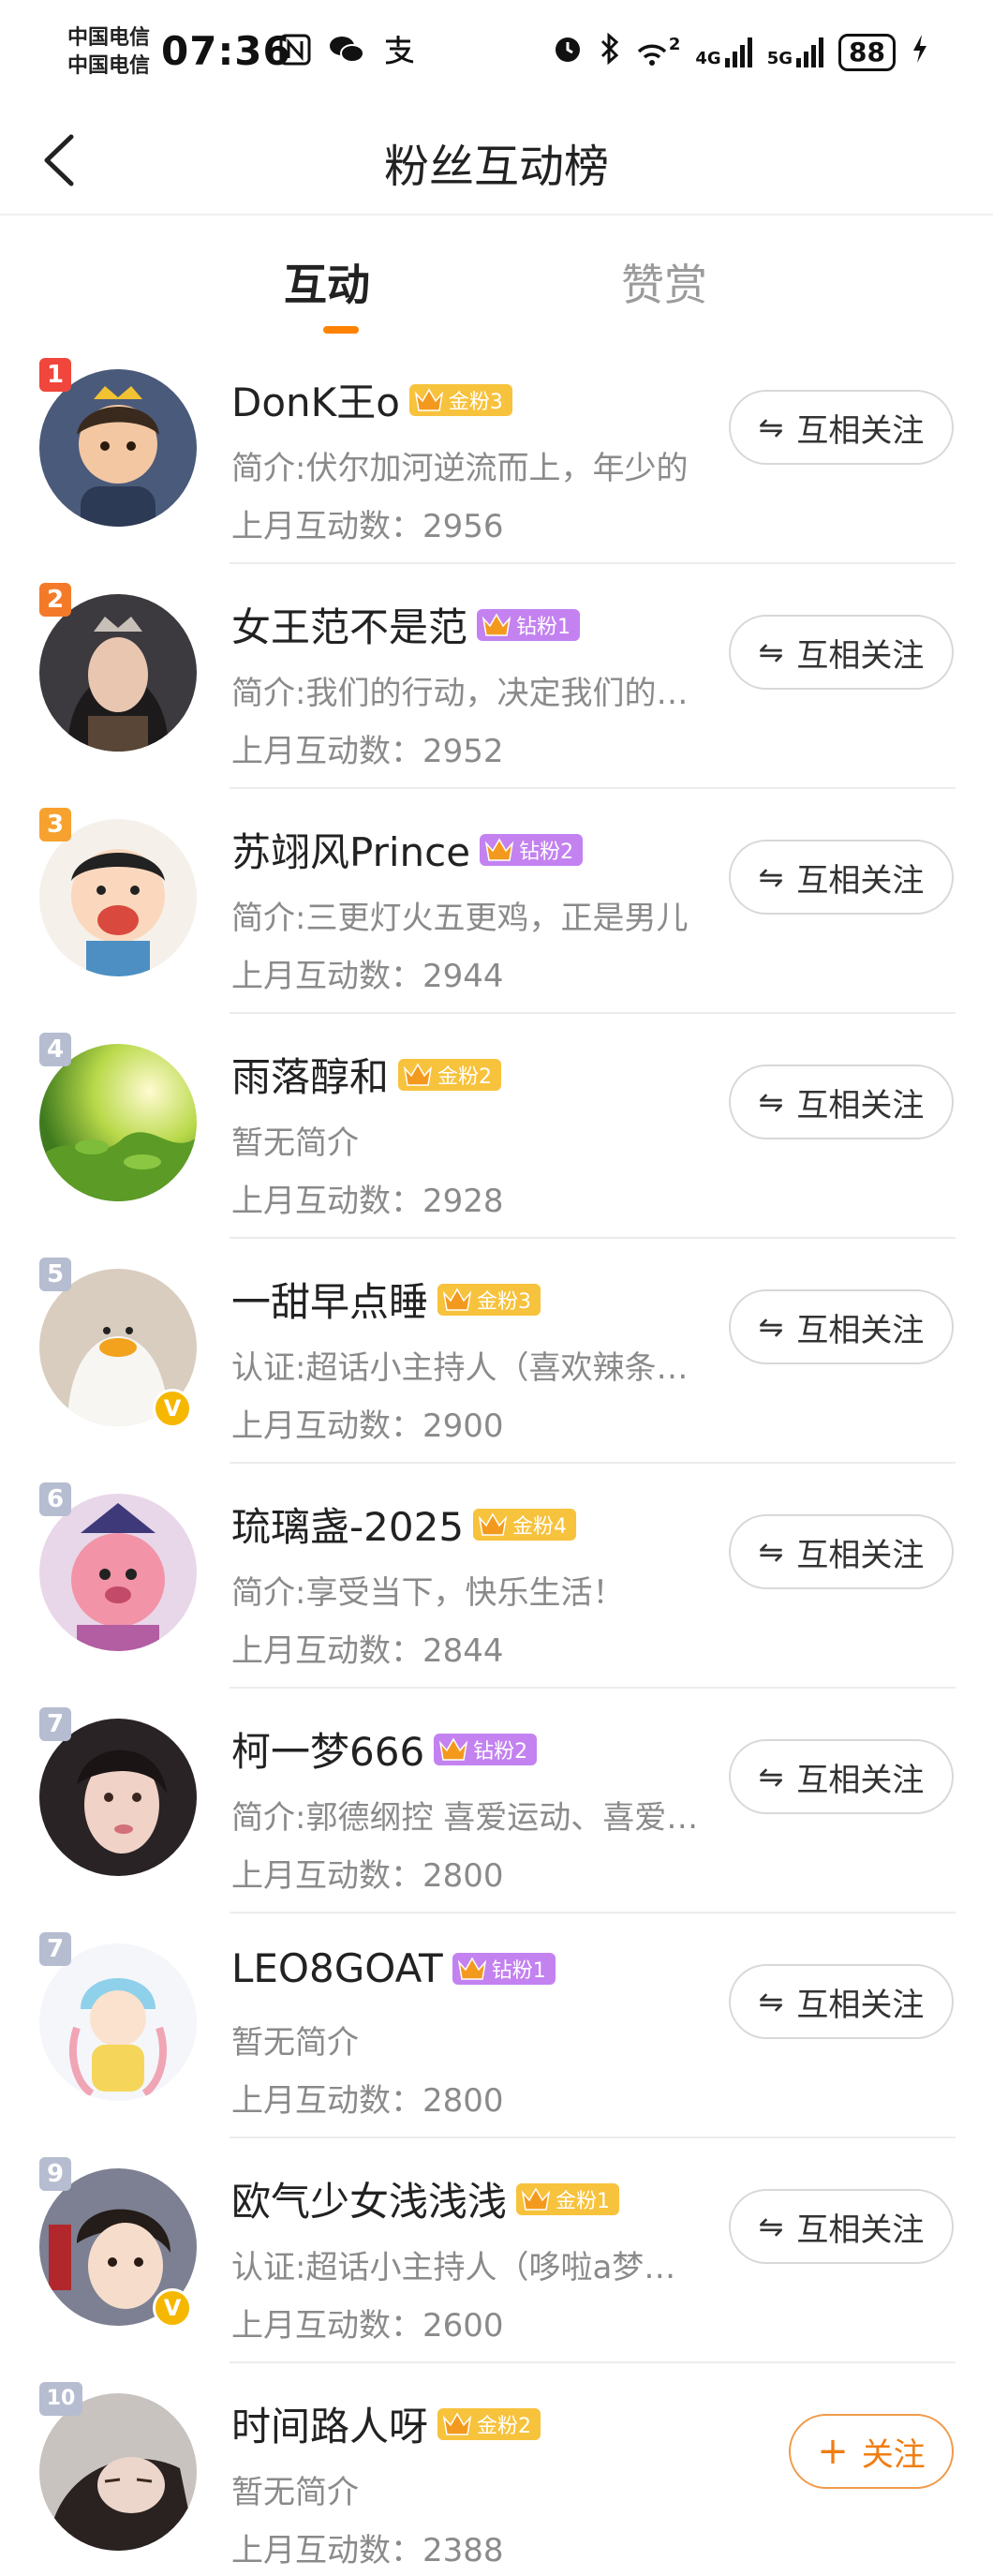  What do you see at coordinates (329, 2423) in the screenshot?
I see `user-name: 时间路人呀` at bounding box center [329, 2423].